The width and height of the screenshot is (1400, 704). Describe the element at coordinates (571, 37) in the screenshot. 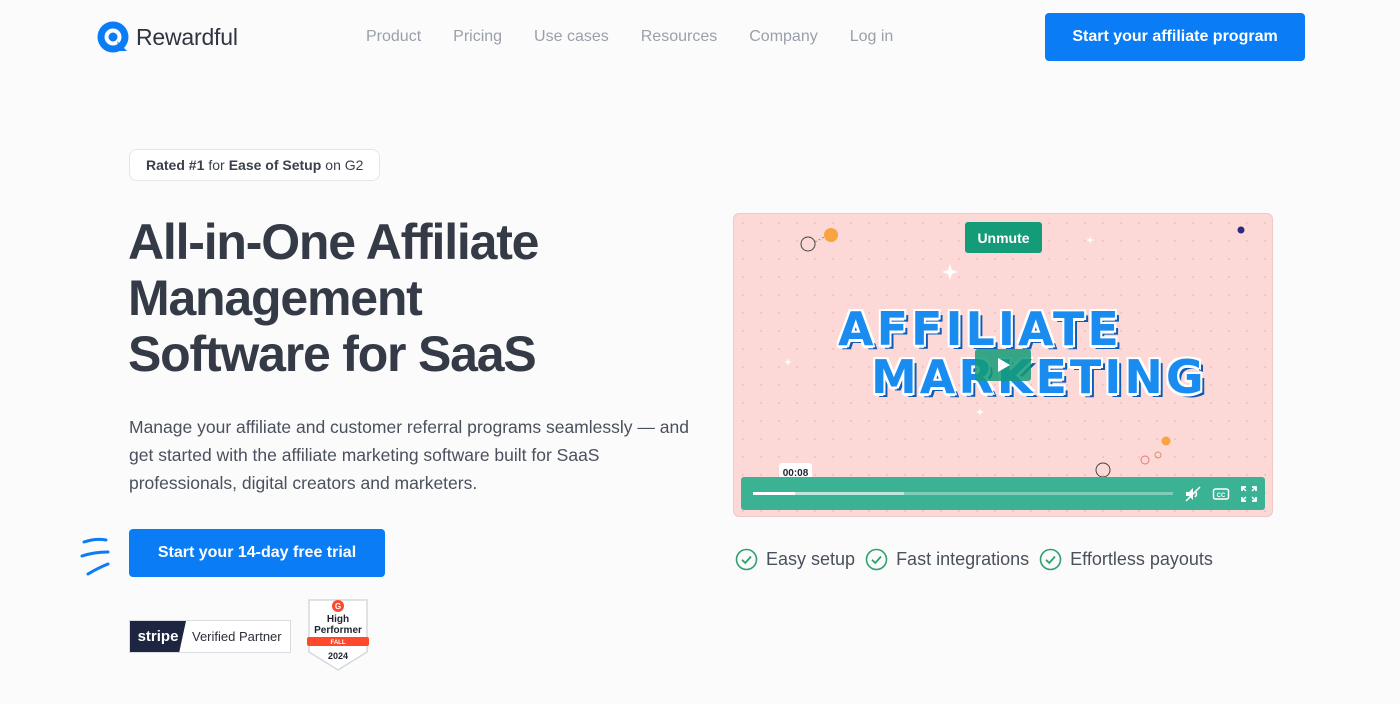

I see `nav-use-cases: Use cases` at that location.